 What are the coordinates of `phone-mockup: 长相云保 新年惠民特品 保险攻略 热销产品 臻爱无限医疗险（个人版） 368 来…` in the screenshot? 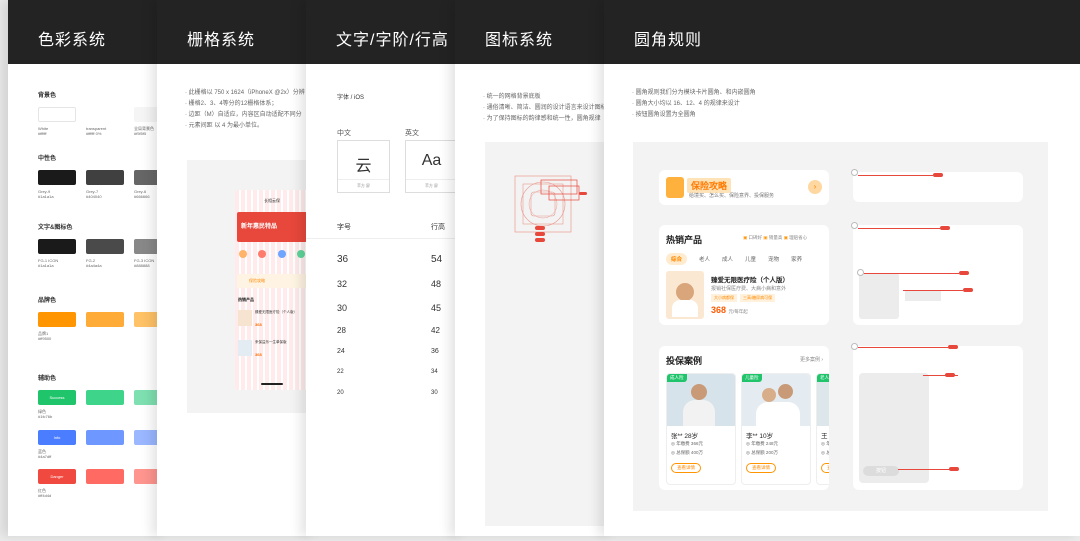 It's located at (272, 290).